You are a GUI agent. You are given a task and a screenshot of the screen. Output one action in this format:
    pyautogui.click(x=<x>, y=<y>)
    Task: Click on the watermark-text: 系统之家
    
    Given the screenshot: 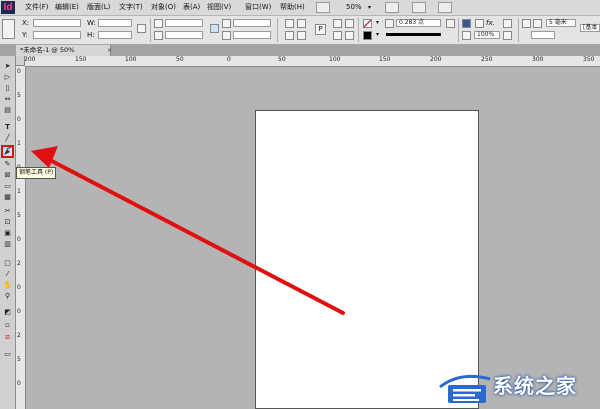 What is the action you would take?
    pyautogui.click(x=535, y=386)
    